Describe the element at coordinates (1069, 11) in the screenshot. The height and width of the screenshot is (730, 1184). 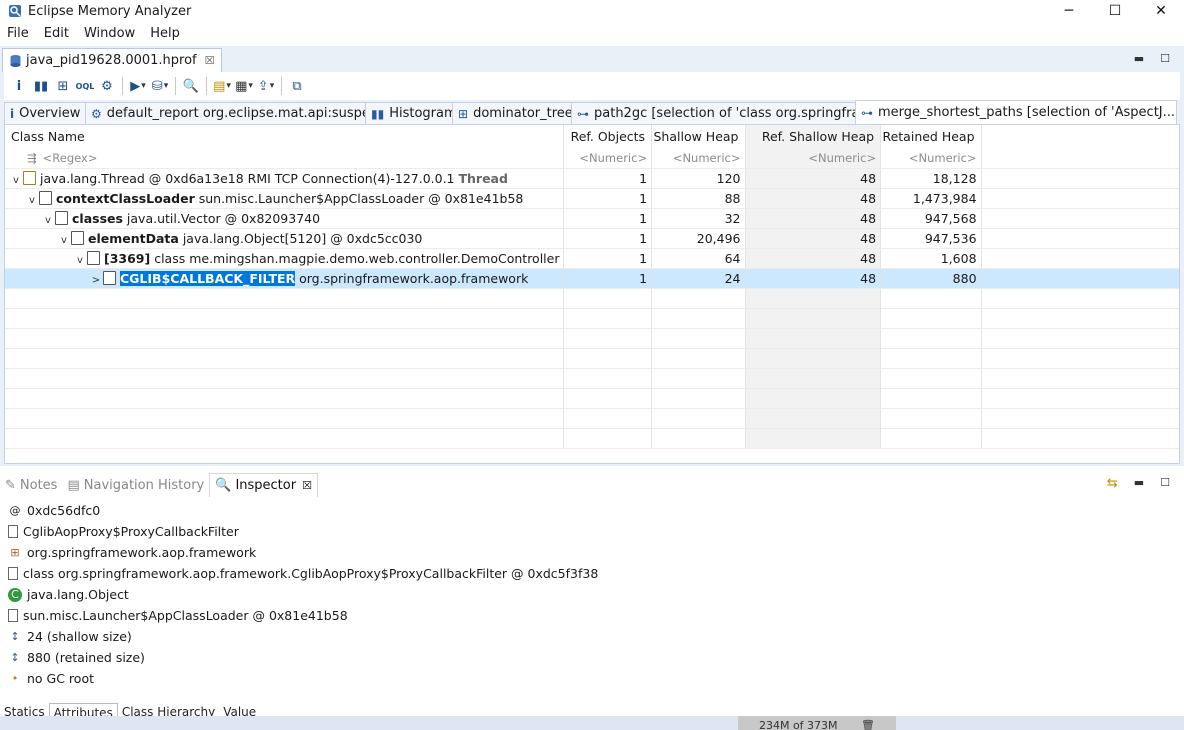
I see `minimize-button: ─` at that location.